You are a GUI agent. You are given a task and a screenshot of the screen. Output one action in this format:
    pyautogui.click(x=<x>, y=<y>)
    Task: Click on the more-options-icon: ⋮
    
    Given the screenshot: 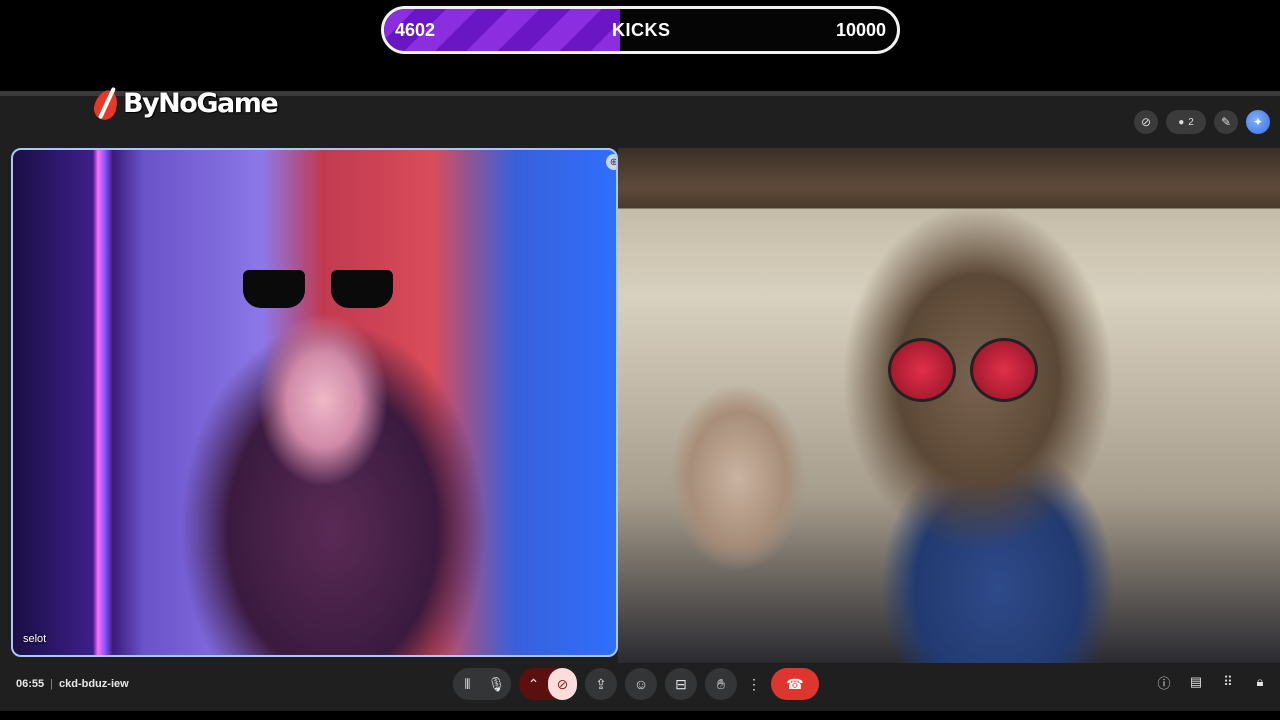 What is the action you would take?
    pyautogui.click(x=754, y=684)
    